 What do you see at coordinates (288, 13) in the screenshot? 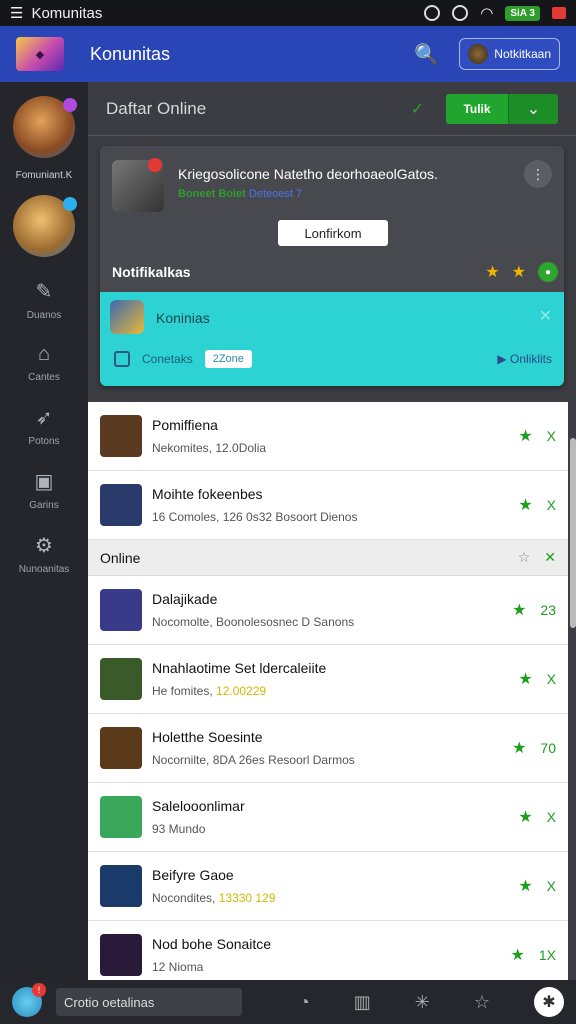
I see `status-bar: ☰ Komunitas ◠ SiA 3` at bounding box center [288, 13].